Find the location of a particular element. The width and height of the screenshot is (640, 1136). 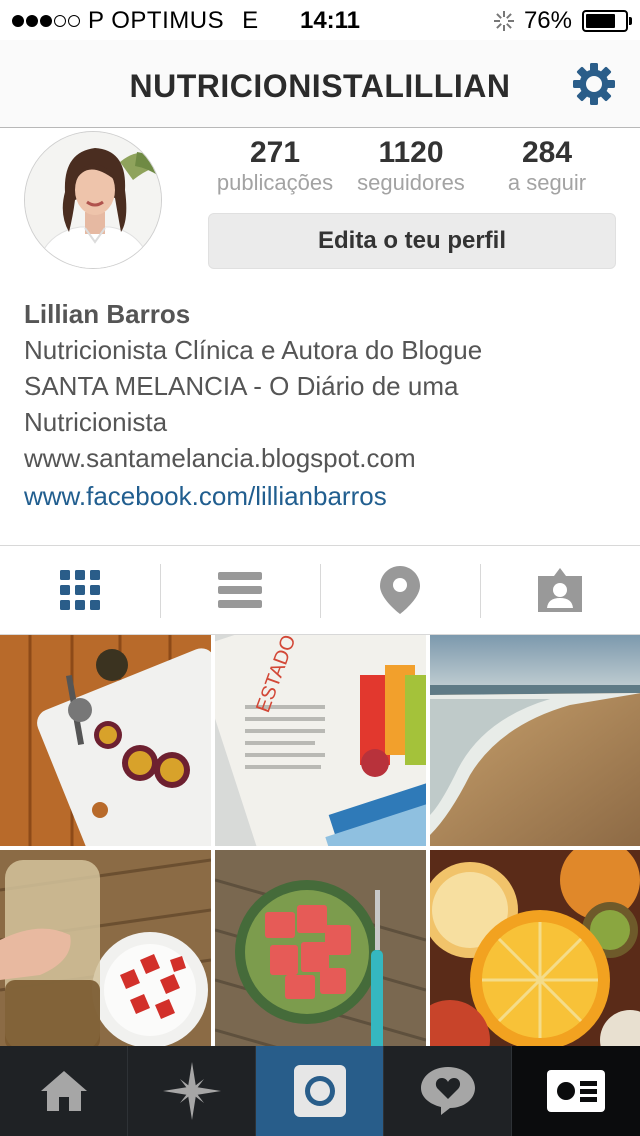

activity-spinner-icon is located at coordinates (503, 21).